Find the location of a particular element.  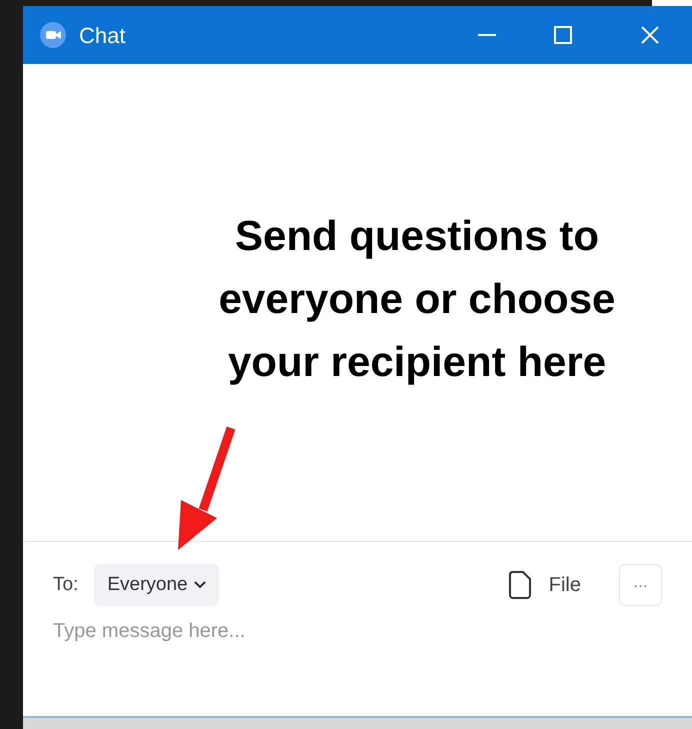

file-icon is located at coordinates (519, 585).